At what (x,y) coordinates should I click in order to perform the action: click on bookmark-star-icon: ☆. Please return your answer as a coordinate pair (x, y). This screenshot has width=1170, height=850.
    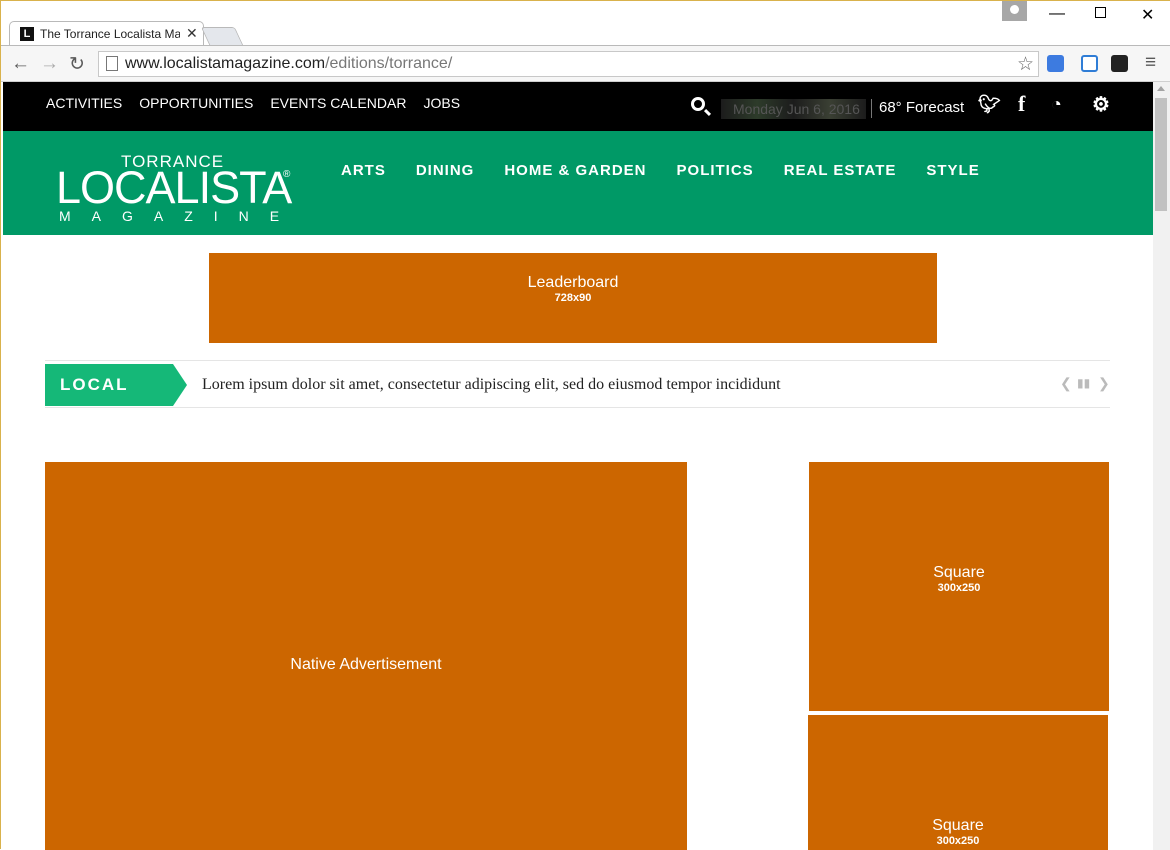
    Looking at the image, I should click on (1025, 64).